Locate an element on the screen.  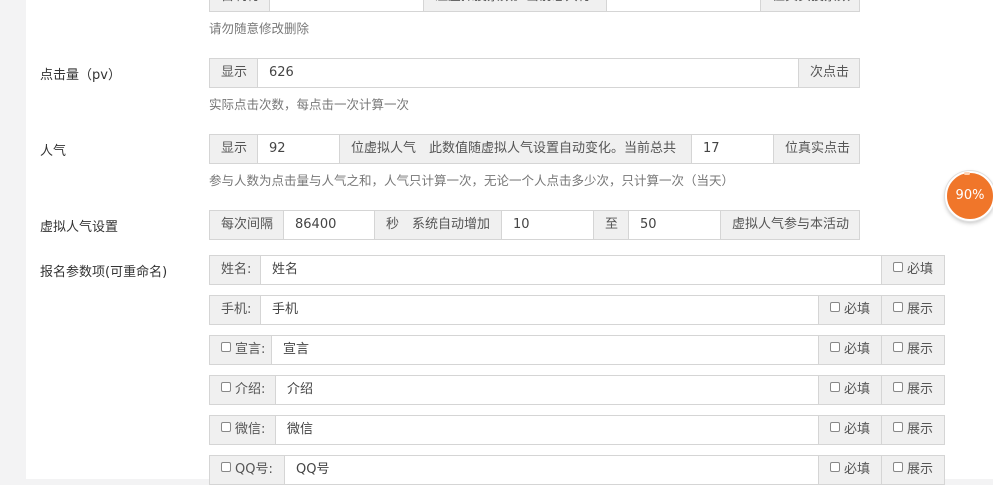
virtual-popularity-row: 每次间隔 86400 秒 系统自动增加 10 至 50 虚拟人气参与本活动 is located at coordinates (534, 225).